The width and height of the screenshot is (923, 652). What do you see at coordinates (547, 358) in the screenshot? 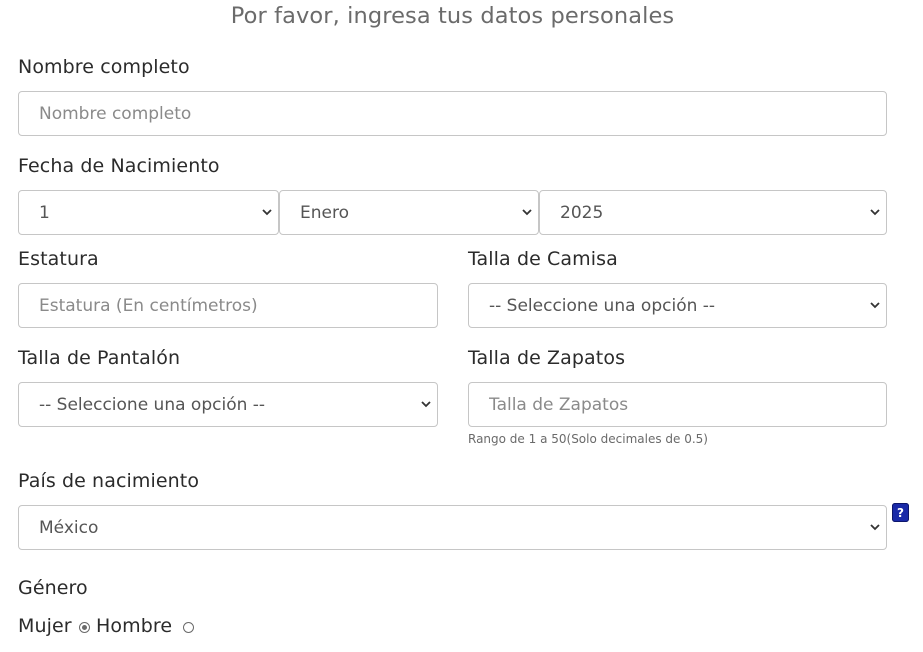
I see `shoe-size-label: Talla de Zapatos` at bounding box center [547, 358].